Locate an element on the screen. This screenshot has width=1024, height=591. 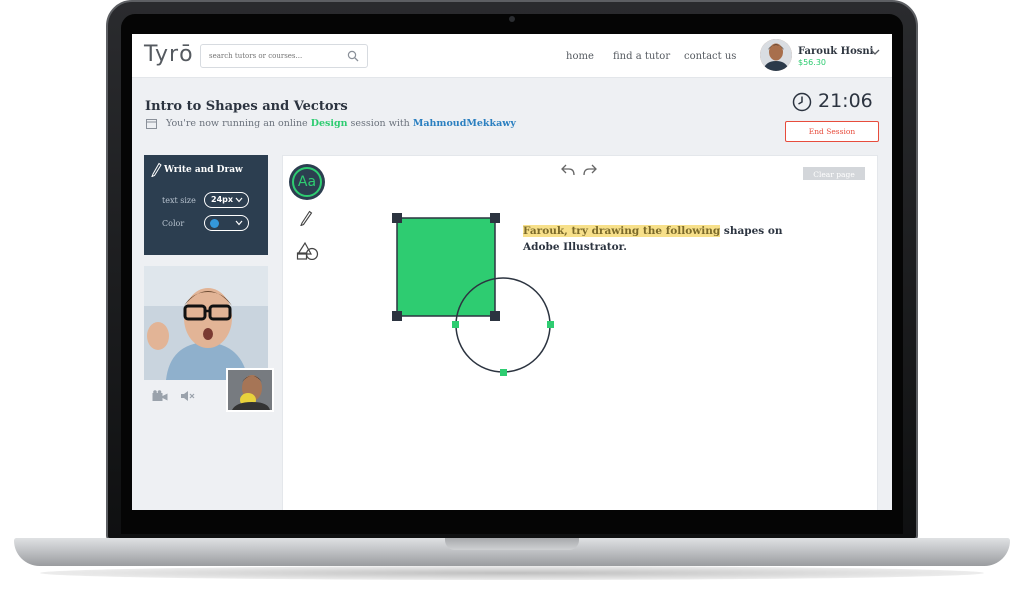
undo-icon is located at coordinates (568, 170).